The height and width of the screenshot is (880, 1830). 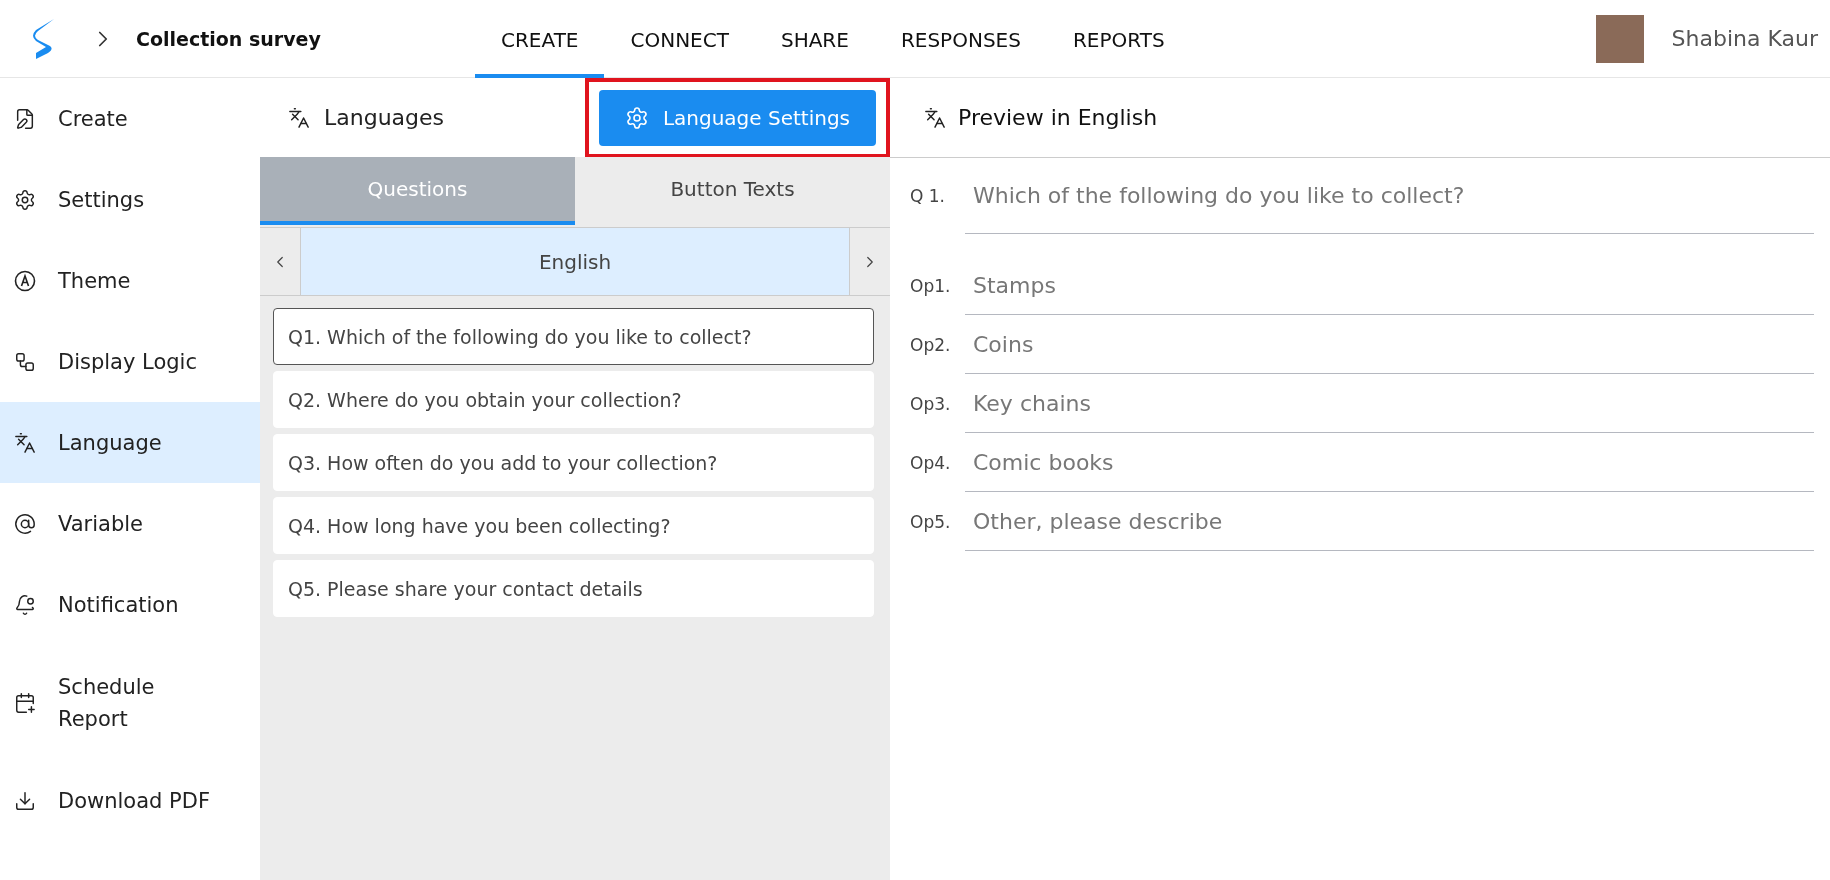 I want to click on option-number: Op5., so click(x=931, y=521).